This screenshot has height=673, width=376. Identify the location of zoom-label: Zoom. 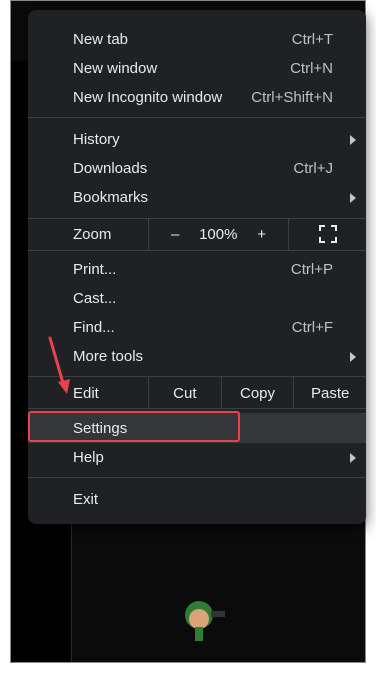
(88, 234).